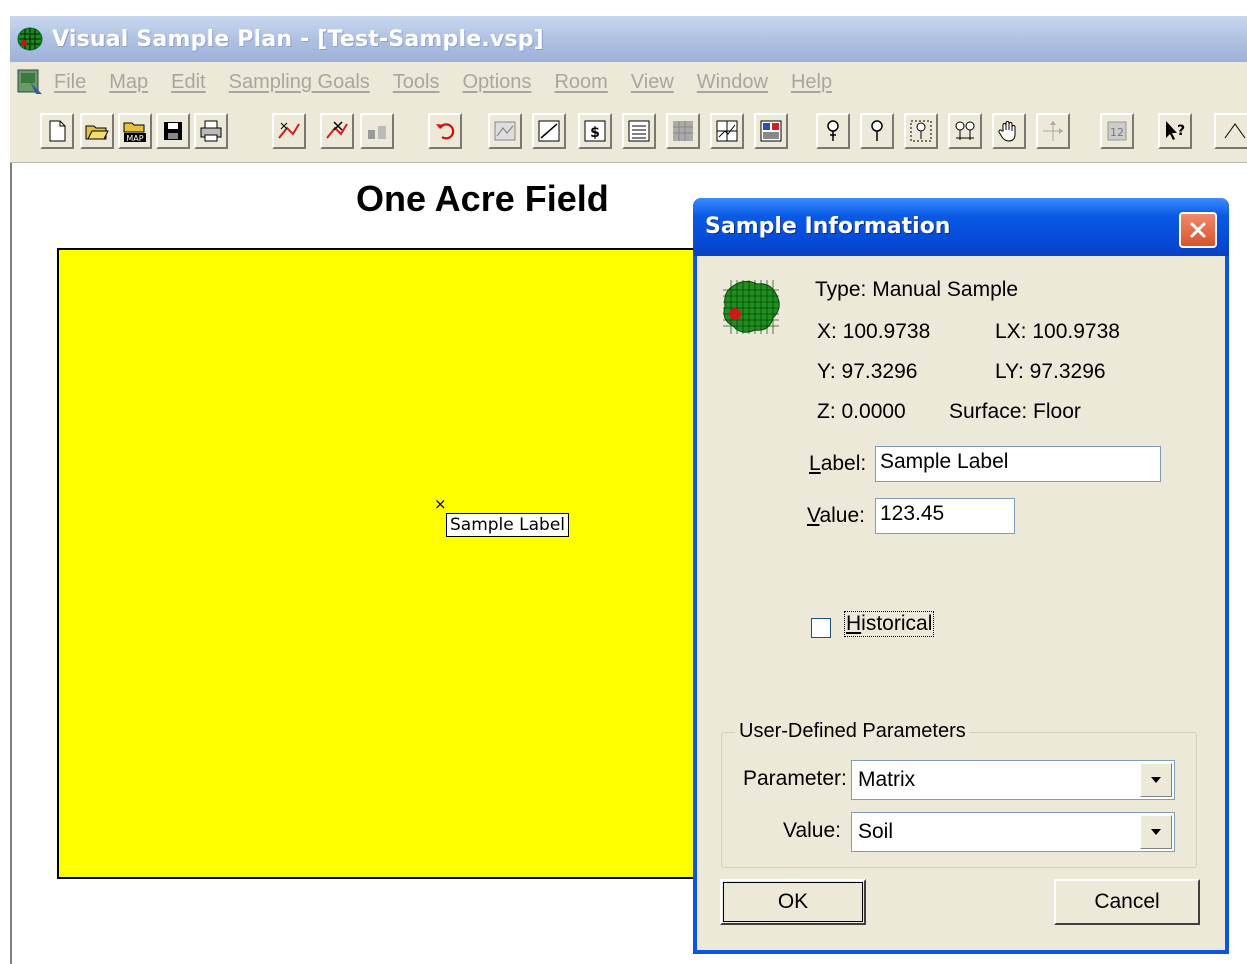  Describe the element at coordinates (1127, 902) in the screenshot. I see `cancel-button: Cancel` at that location.